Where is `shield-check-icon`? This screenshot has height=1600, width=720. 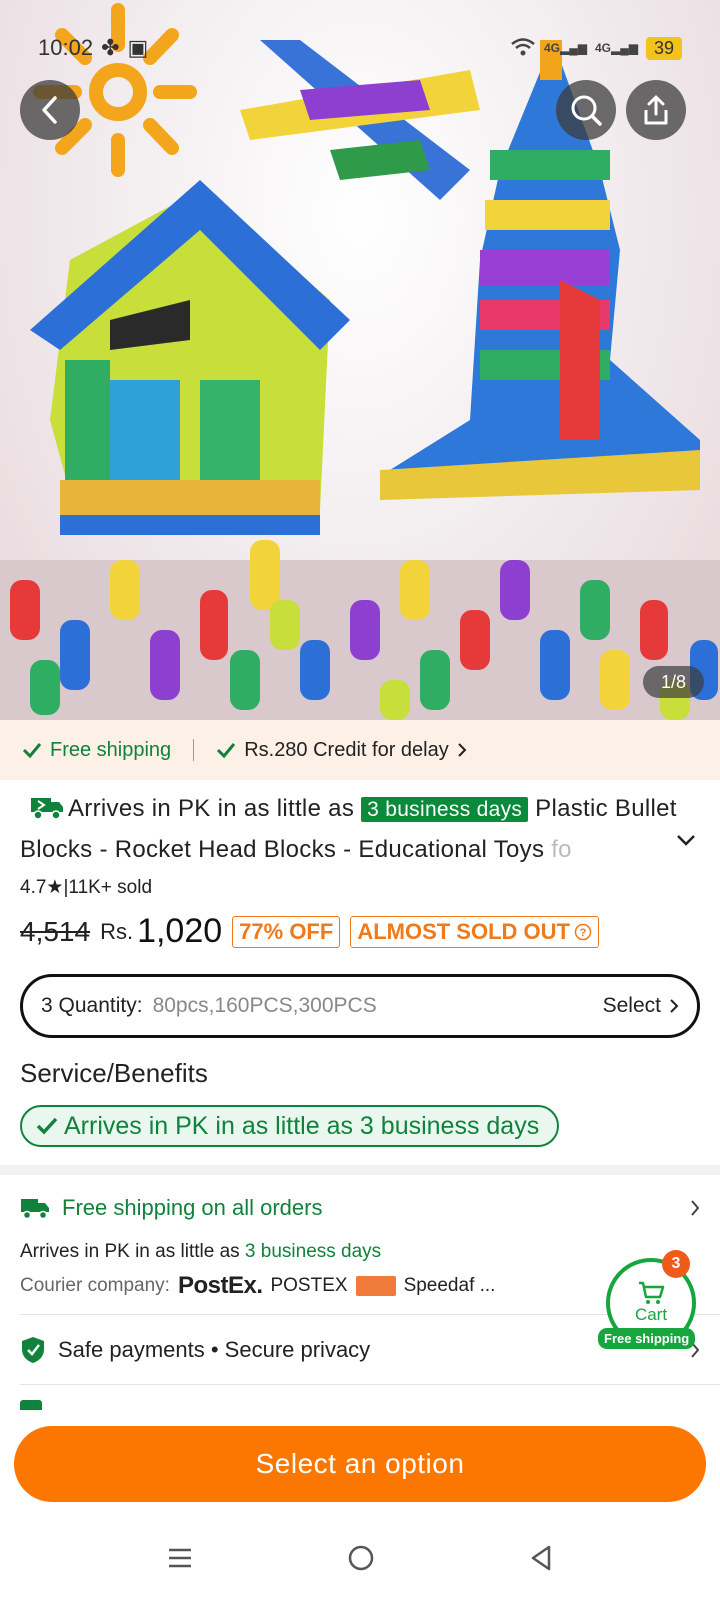
shield-check-icon is located at coordinates (33, 1350).